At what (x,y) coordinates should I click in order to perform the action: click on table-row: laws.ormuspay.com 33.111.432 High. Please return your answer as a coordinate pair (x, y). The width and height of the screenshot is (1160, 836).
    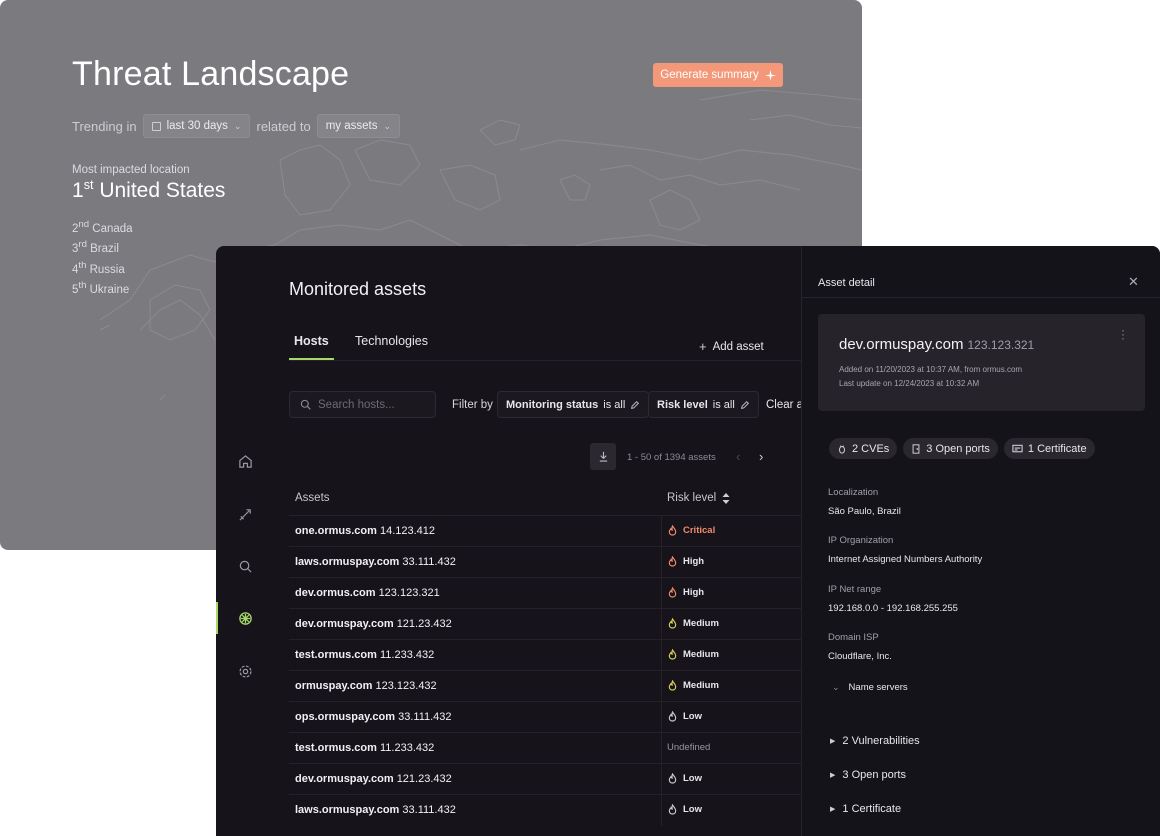
    Looking at the image, I should click on (545, 562).